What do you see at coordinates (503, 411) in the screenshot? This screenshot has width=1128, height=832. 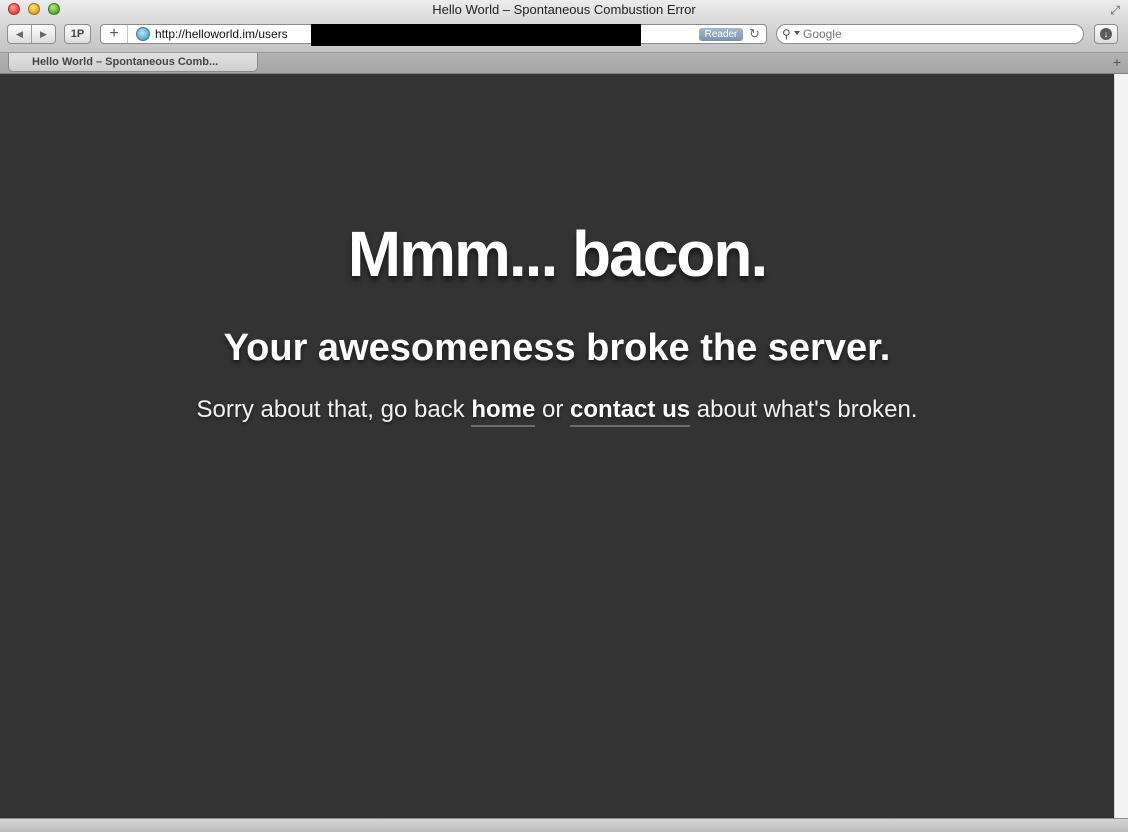 I see `home-link: home` at bounding box center [503, 411].